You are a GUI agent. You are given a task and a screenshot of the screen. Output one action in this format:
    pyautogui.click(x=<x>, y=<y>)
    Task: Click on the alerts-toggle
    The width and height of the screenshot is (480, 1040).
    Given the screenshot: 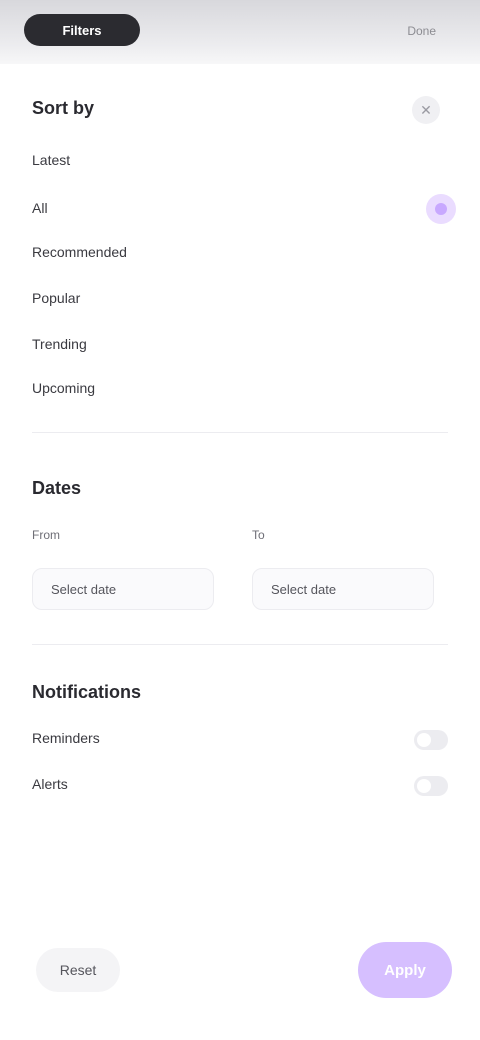 What is the action you would take?
    pyautogui.click(x=431, y=786)
    